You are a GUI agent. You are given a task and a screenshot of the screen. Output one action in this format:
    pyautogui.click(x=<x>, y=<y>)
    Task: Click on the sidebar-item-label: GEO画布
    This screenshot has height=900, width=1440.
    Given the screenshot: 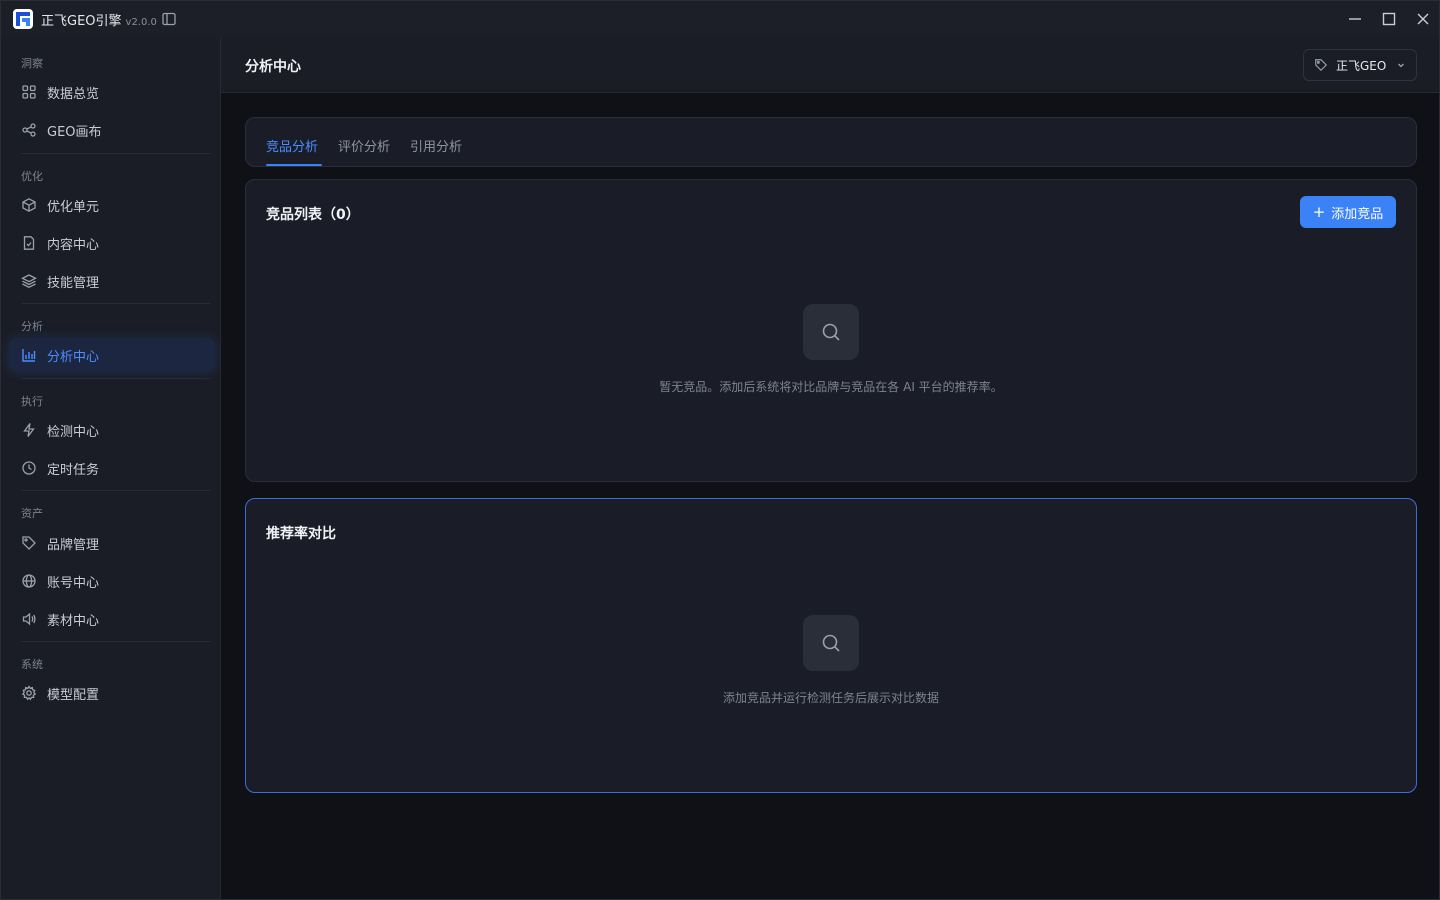 What is the action you would take?
    pyautogui.click(x=74, y=132)
    